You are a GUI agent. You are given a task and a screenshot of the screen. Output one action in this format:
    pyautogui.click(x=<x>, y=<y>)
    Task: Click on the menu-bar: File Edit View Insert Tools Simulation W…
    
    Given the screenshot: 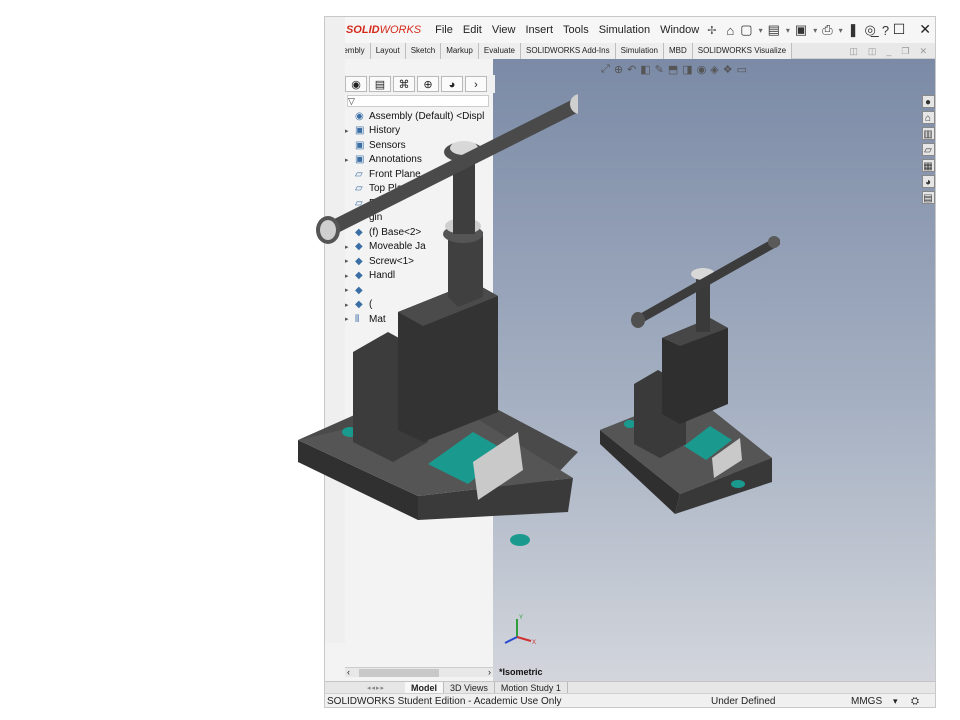 What is the action you would take?
    pyautogui.click(x=572, y=30)
    